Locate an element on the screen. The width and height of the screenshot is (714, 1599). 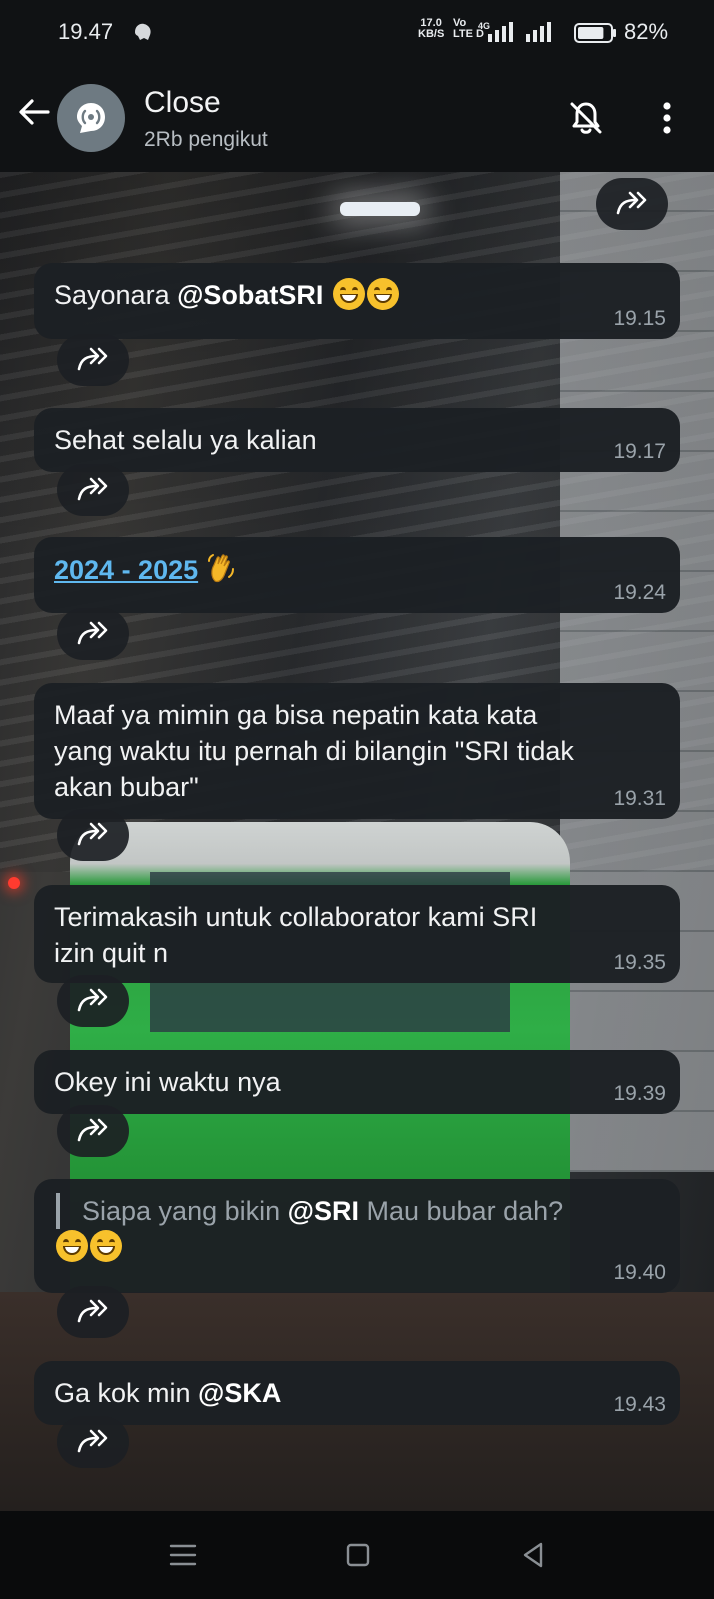
message-text is located at coordinates (357, 1247).